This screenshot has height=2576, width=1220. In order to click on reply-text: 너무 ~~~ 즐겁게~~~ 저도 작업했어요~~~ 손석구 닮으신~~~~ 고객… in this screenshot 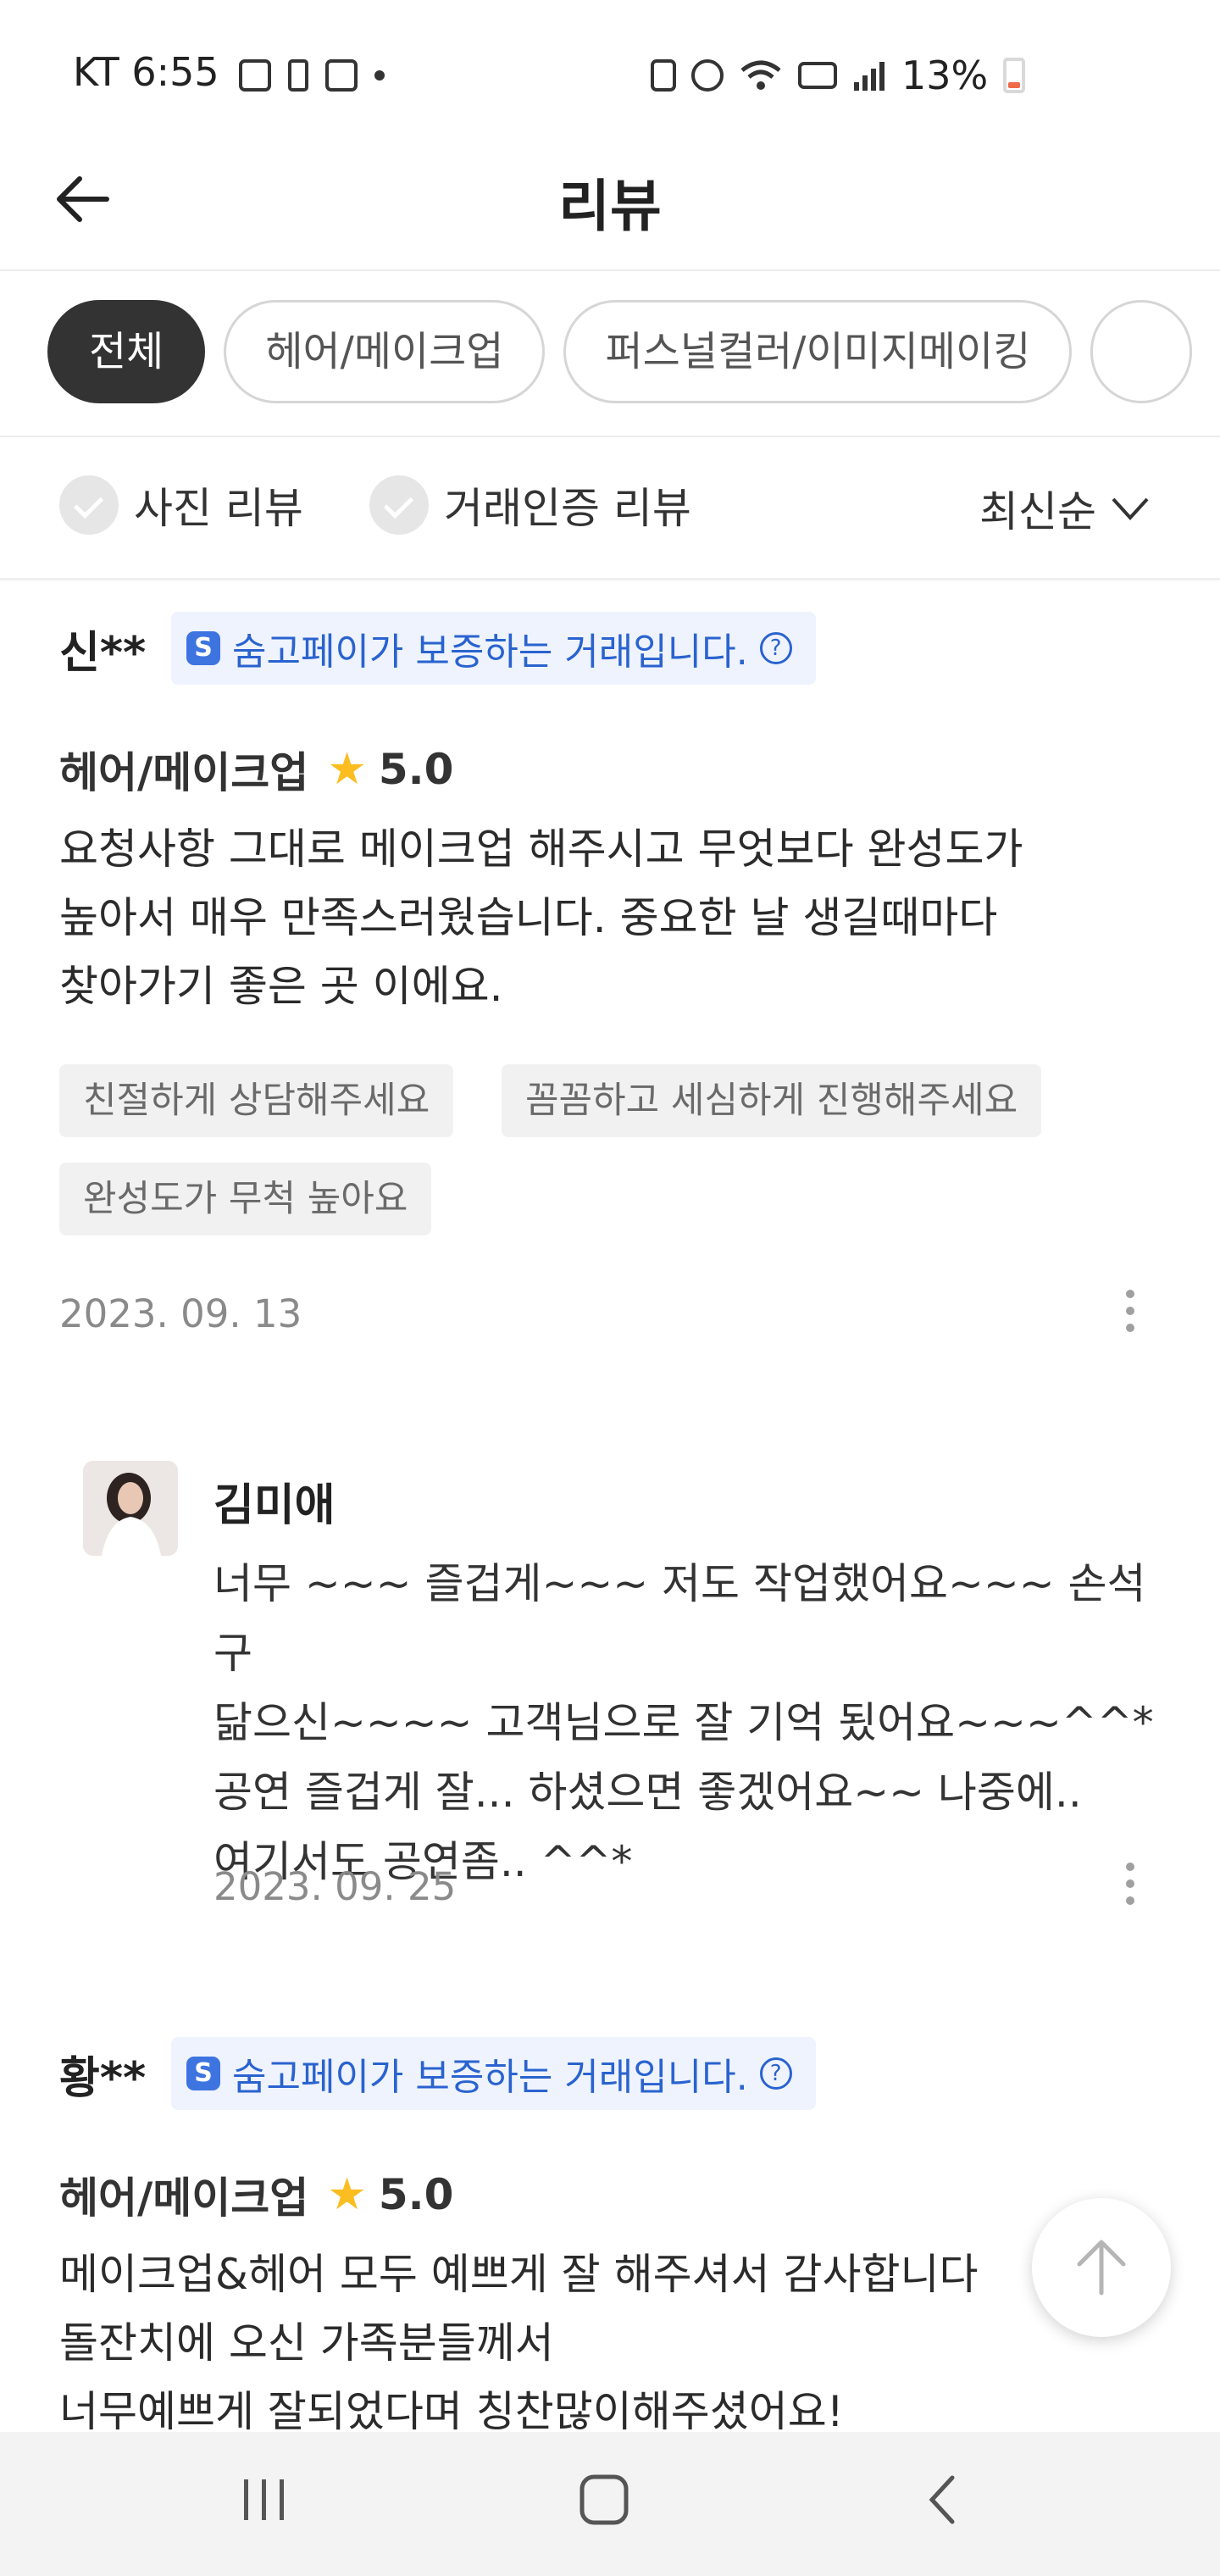, I will do `click(684, 1722)`.